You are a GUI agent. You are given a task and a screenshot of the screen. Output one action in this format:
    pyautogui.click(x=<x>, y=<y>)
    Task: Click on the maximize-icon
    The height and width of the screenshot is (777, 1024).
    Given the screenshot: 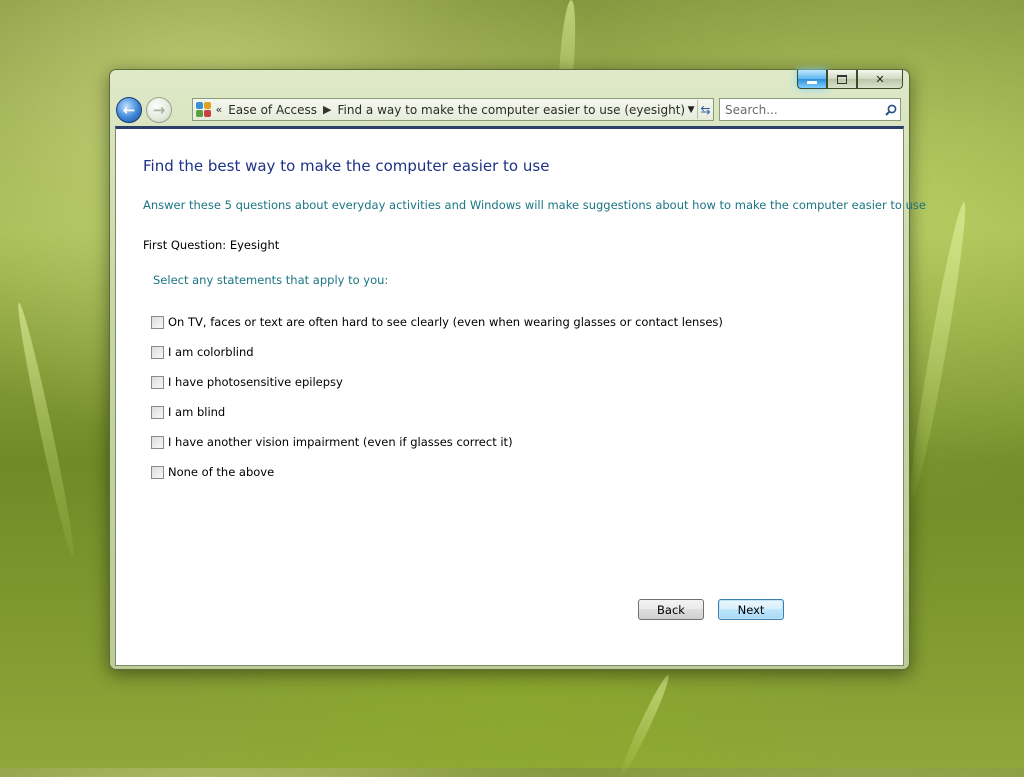 What is the action you would take?
    pyautogui.click(x=842, y=79)
    